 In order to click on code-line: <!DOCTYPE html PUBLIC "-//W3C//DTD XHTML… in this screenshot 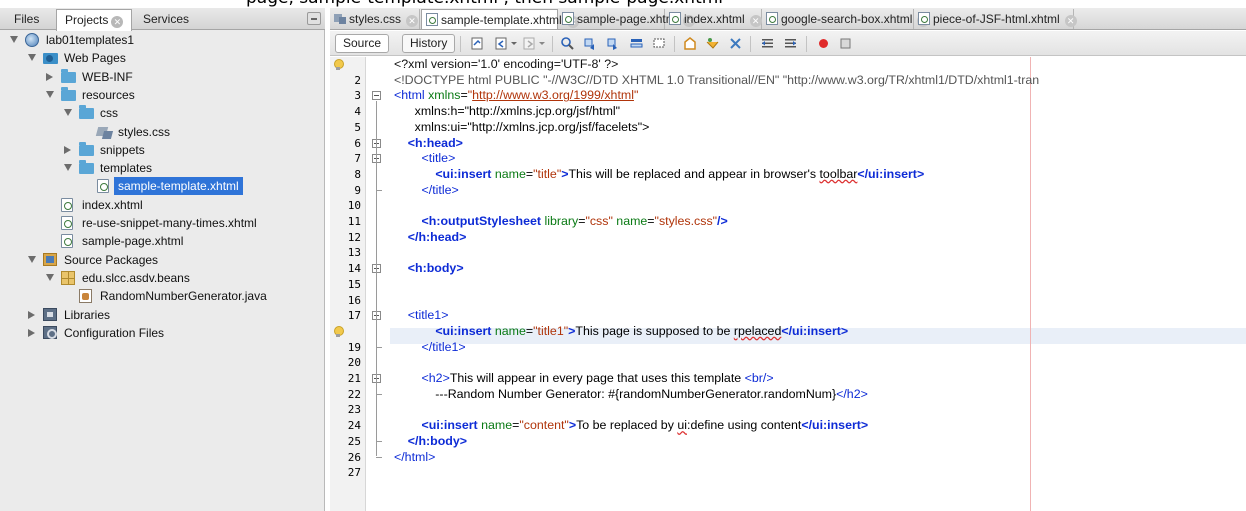, I will do `click(716, 81)`.